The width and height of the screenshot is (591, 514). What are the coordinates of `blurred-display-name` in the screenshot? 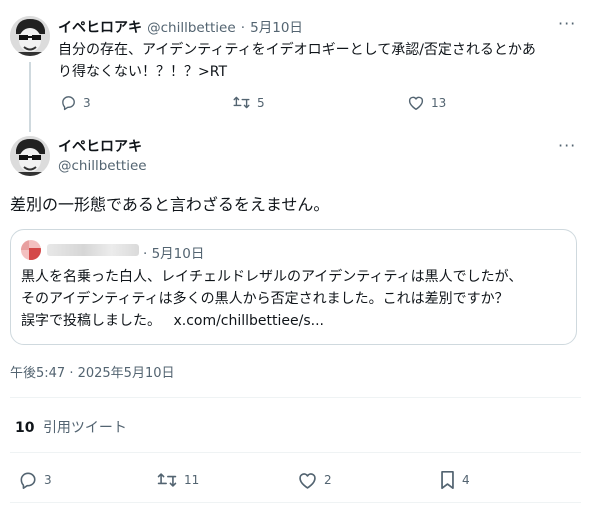 It's located at (93, 250).